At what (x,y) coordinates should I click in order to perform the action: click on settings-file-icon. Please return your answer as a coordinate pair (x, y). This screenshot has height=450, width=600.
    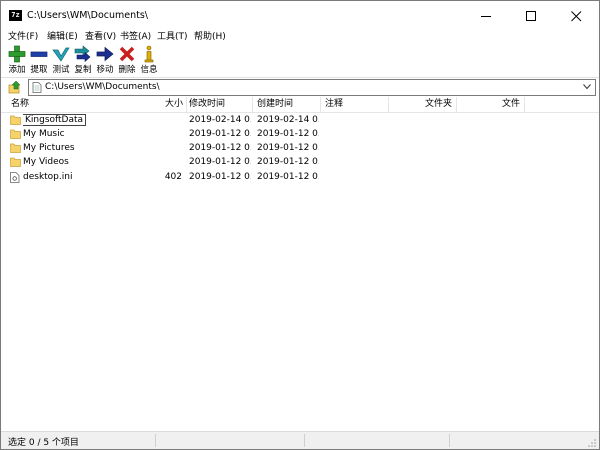
    Looking at the image, I should click on (15, 177).